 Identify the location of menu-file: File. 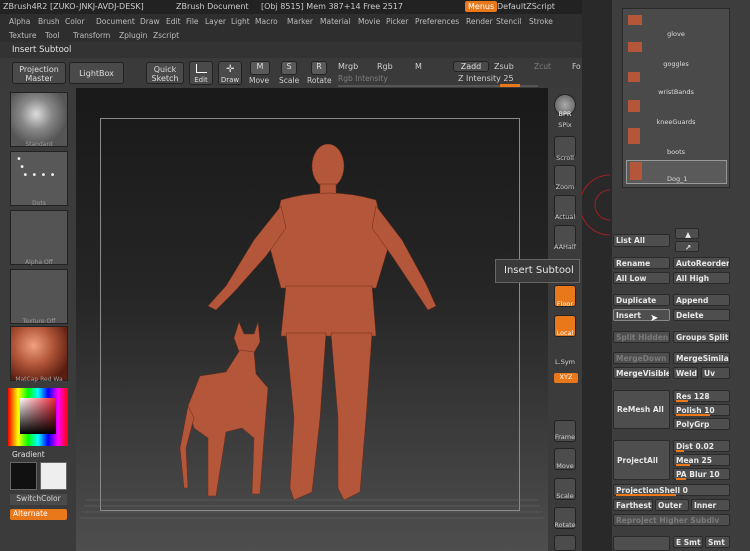
(192, 21).